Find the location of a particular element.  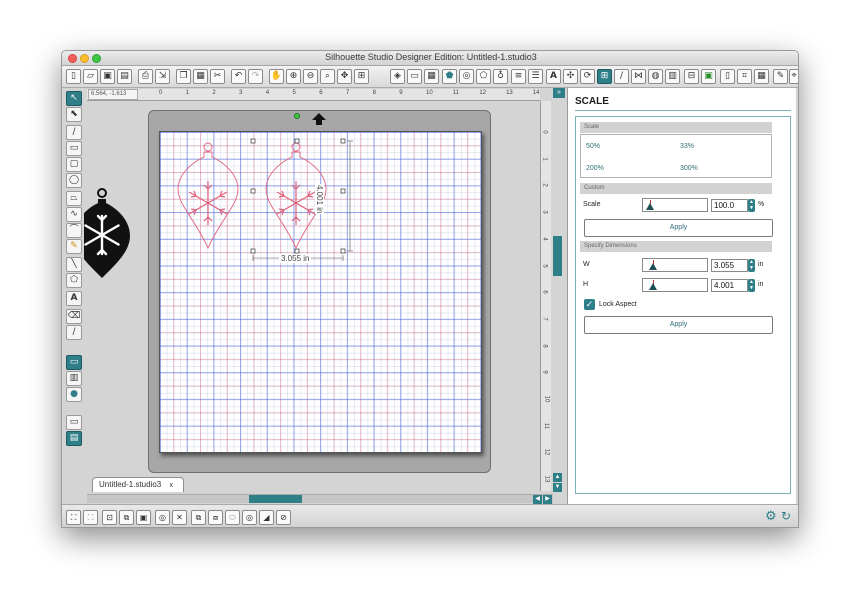

slider-knob is located at coordinates (650, 206).